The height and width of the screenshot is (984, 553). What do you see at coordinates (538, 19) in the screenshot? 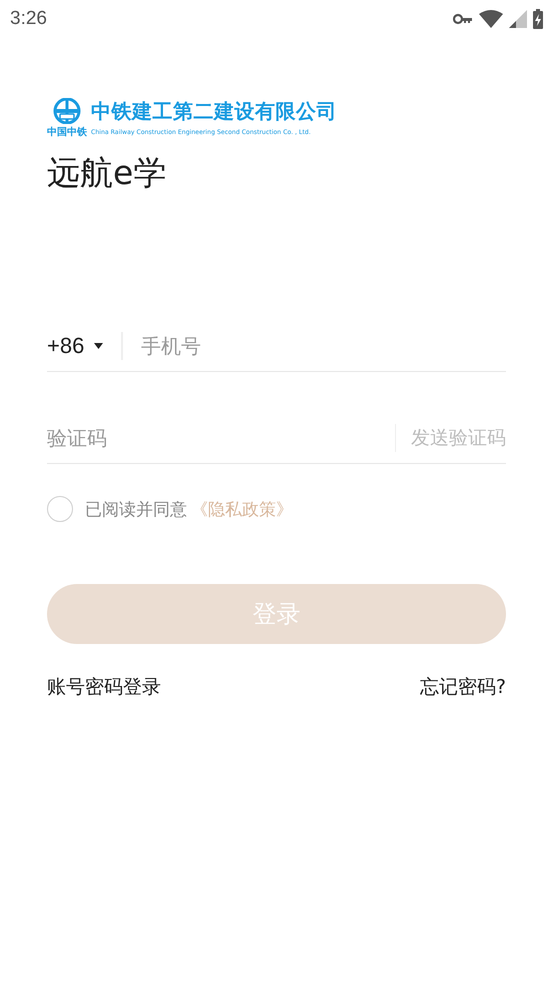
I see `battery-icon` at bounding box center [538, 19].